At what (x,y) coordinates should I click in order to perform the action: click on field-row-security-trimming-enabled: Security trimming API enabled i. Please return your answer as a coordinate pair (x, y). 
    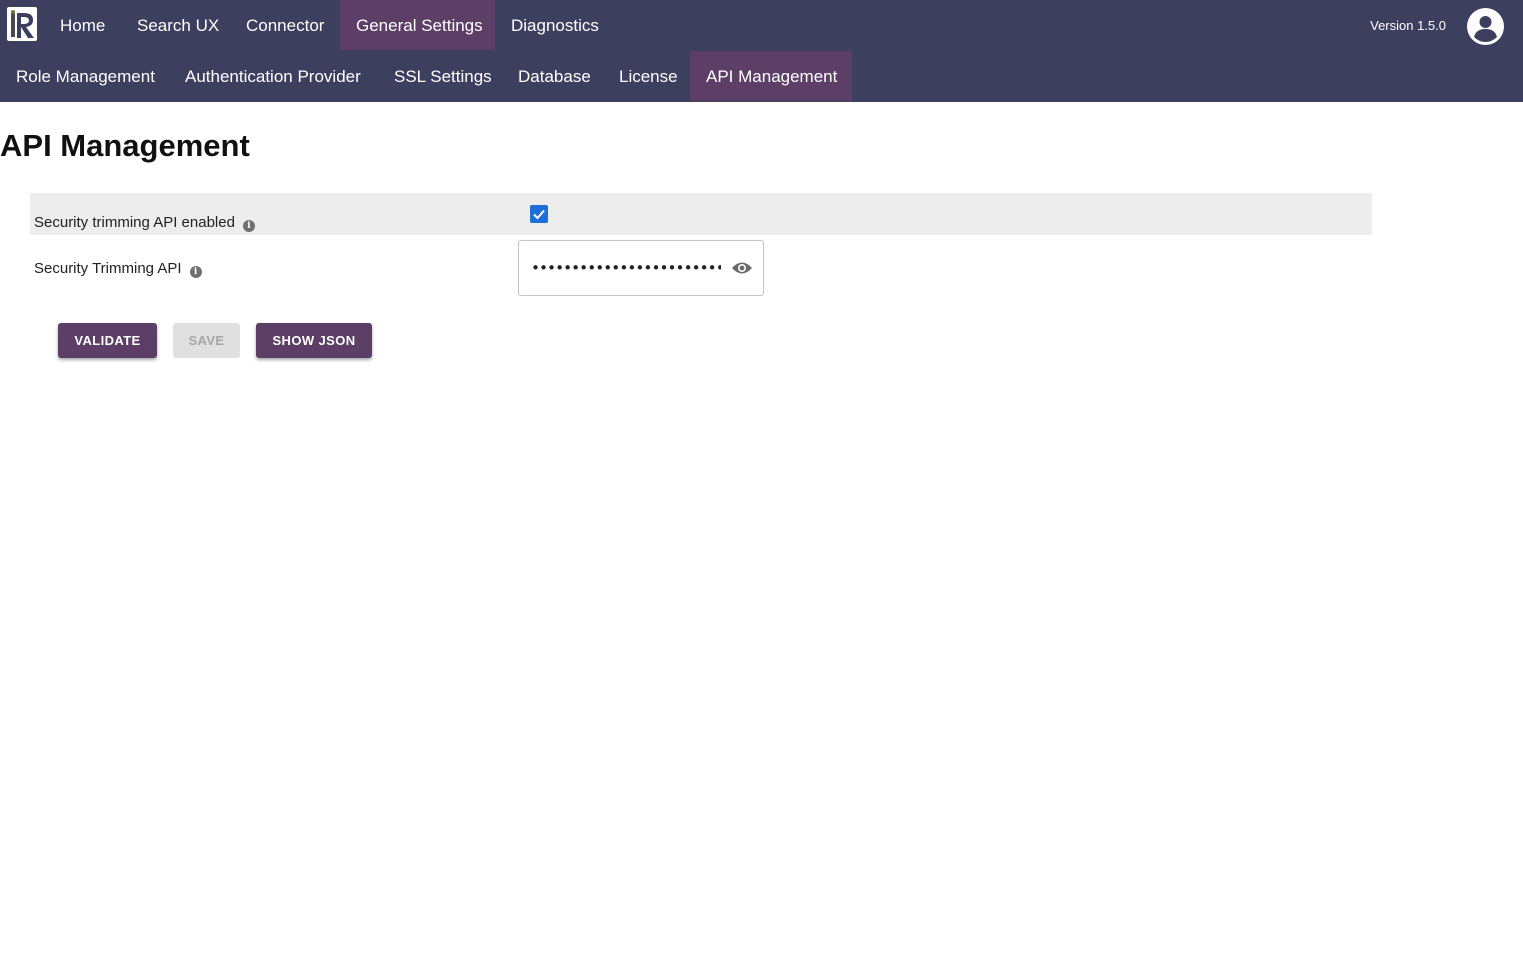
    Looking at the image, I should click on (701, 214).